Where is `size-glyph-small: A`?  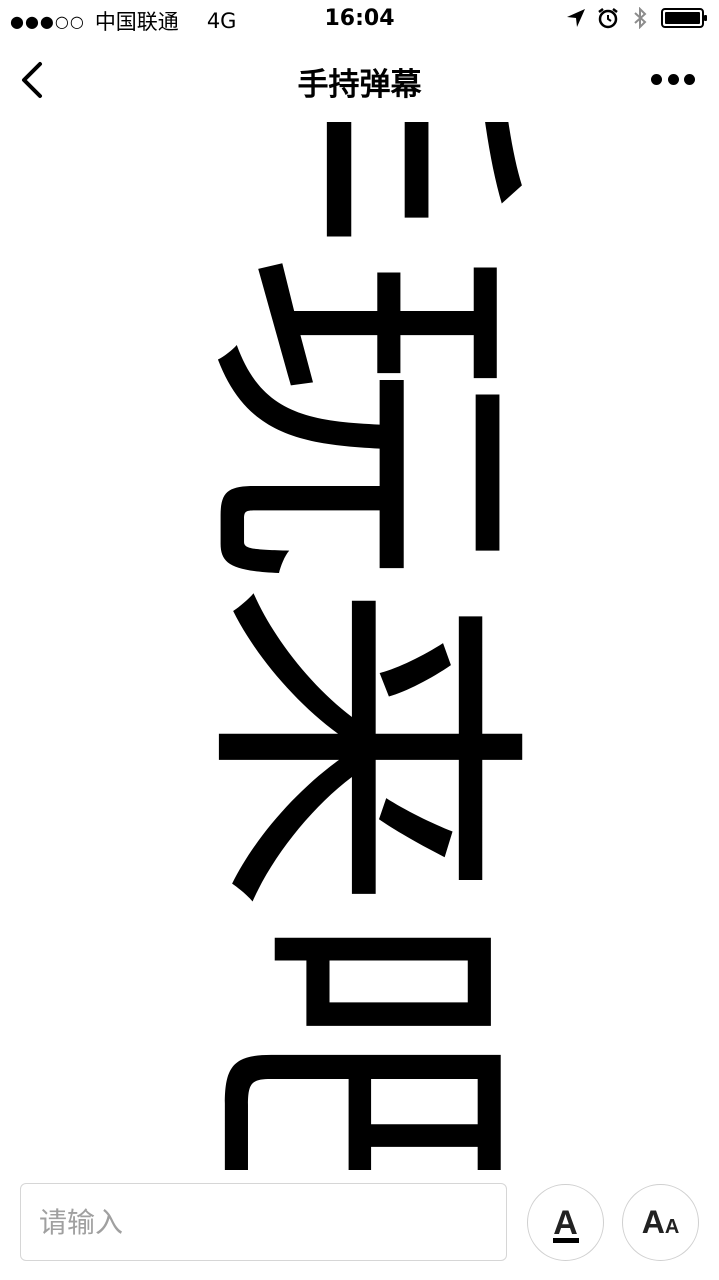
size-glyph-small: A is located at coordinates (672, 1227).